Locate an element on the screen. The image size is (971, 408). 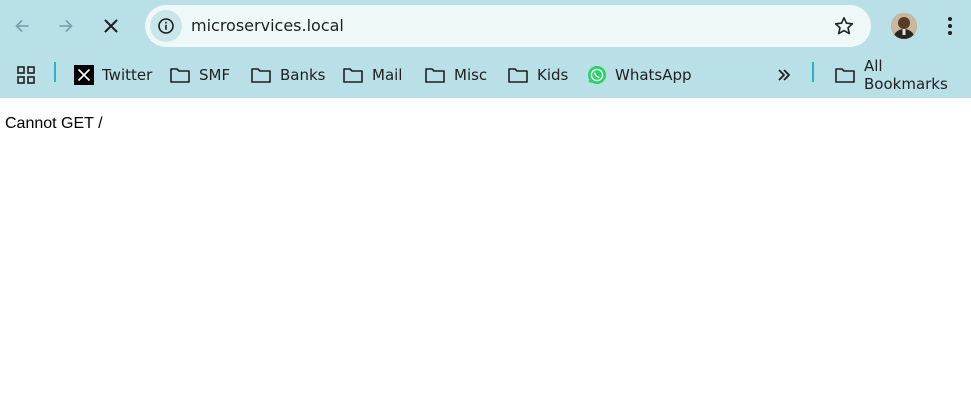
bookmarks-overflow-button is located at coordinates (784, 75).